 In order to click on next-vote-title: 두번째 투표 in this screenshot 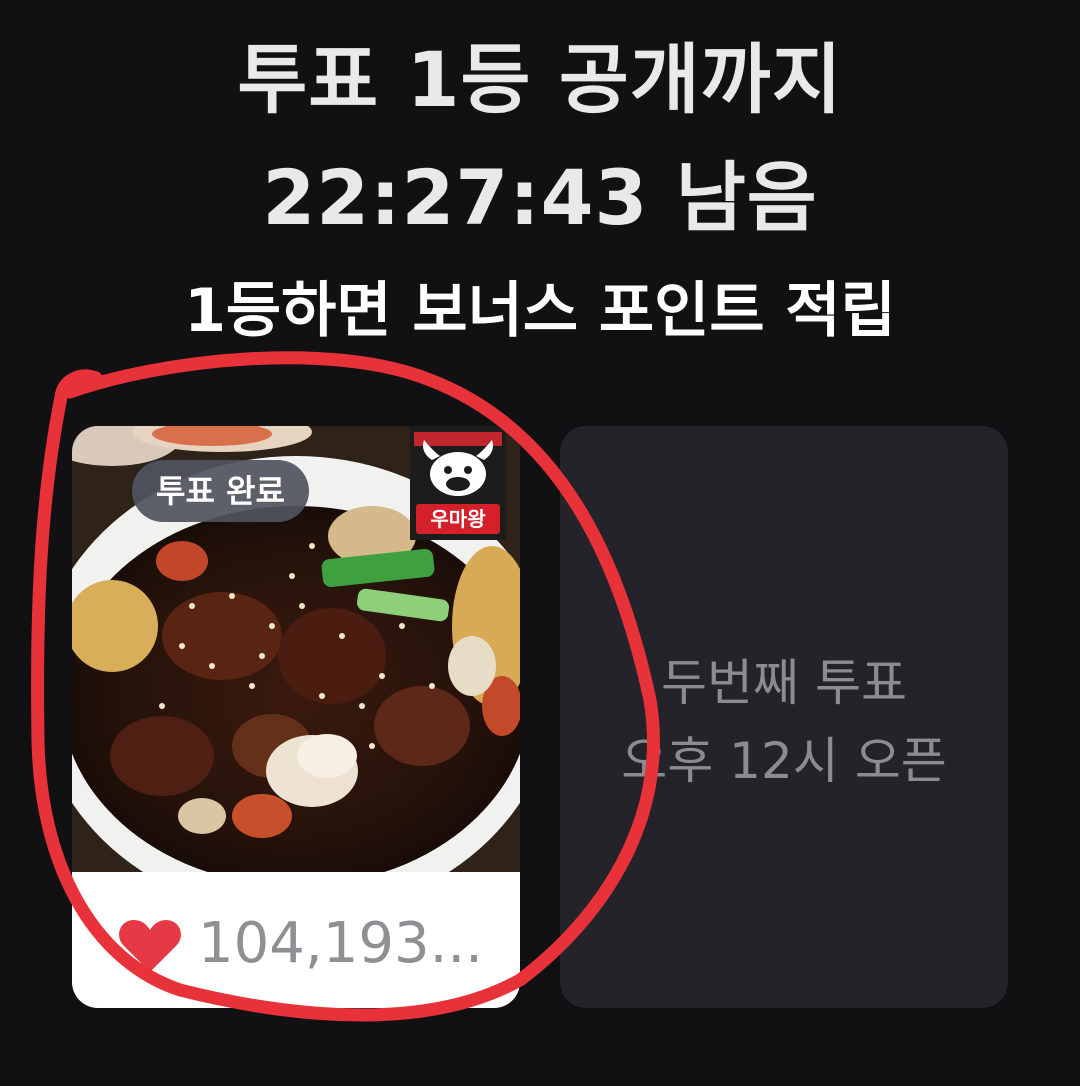, I will do `click(784, 683)`.